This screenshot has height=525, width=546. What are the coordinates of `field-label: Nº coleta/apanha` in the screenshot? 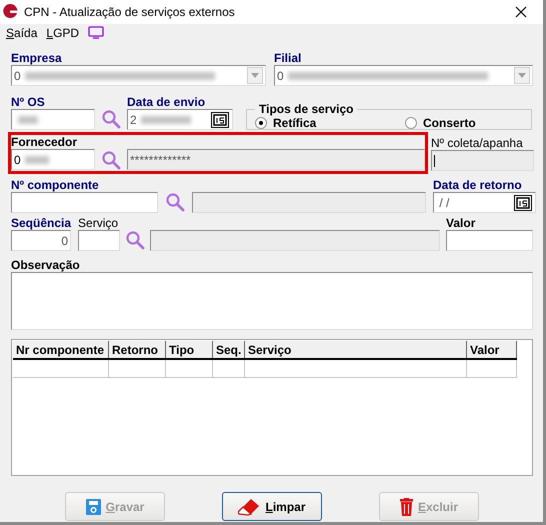 It's located at (477, 143).